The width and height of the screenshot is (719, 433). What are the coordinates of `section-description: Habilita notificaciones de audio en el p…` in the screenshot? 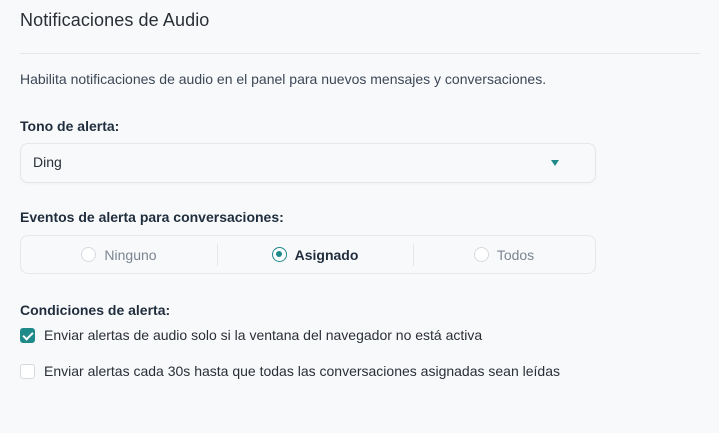 It's located at (283, 79).